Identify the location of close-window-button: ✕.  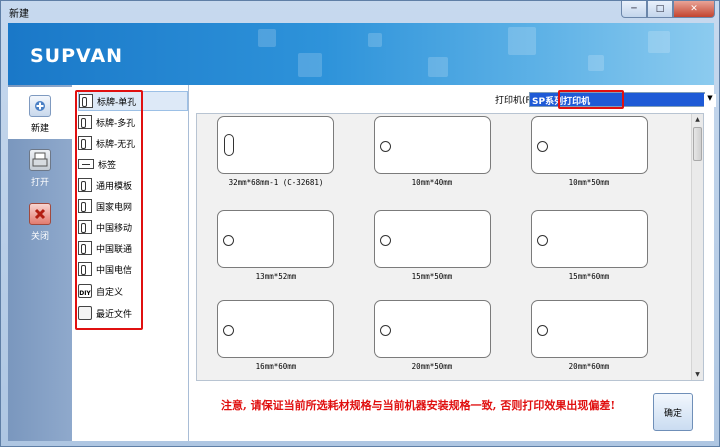
(694, 9).